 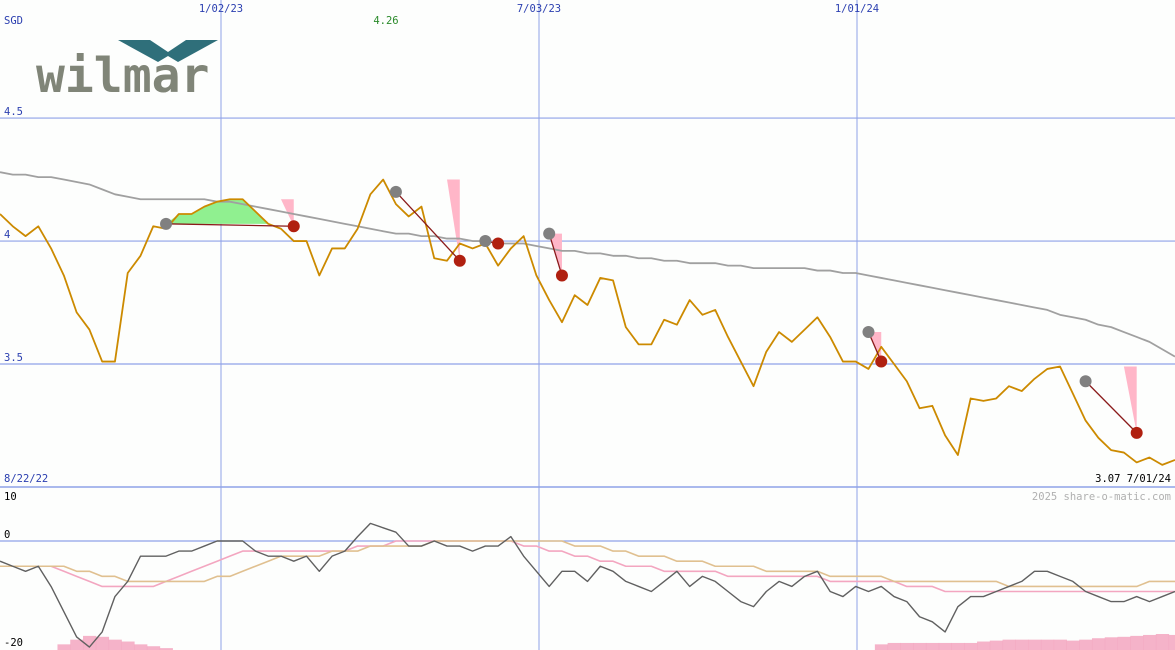 I want to click on x-date-label: 1/01/24, so click(x=857, y=9).